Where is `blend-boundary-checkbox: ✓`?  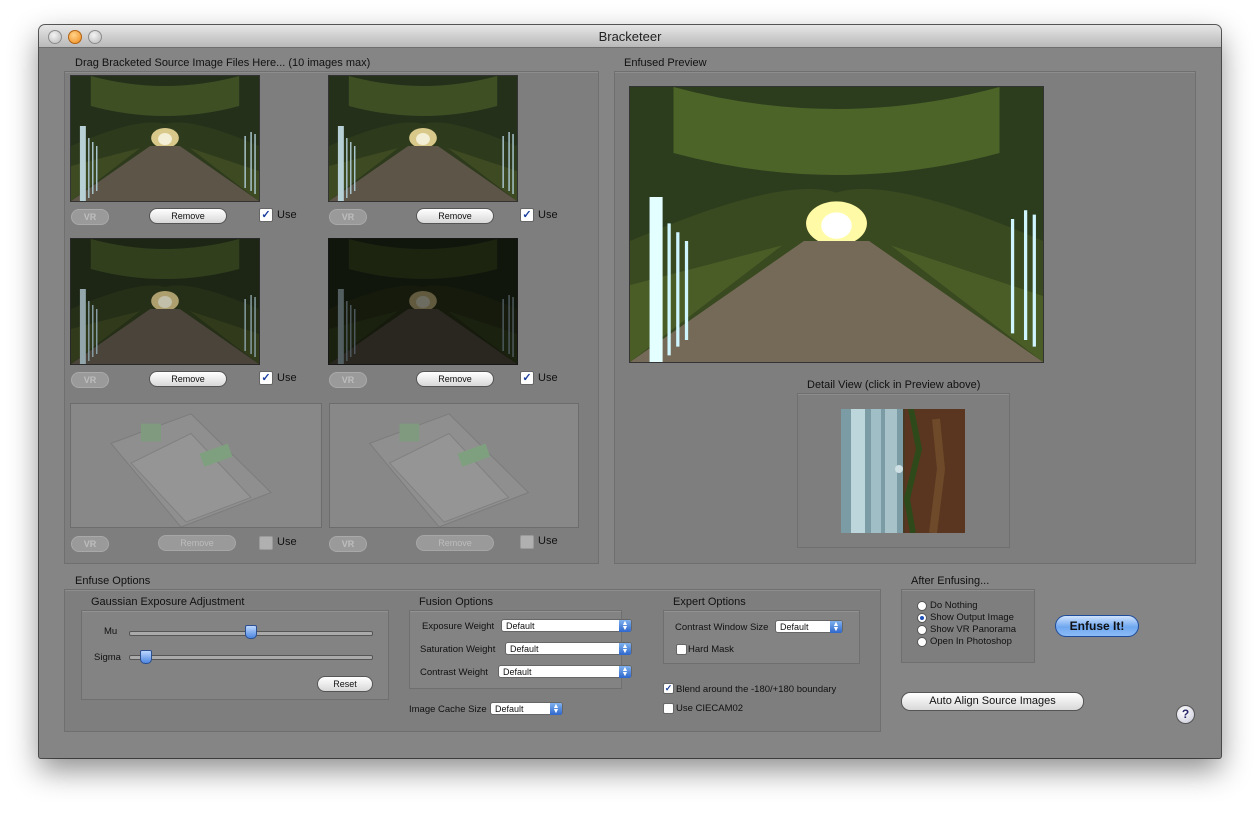
blend-boundary-checkbox: ✓ is located at coordinates (668, 688).